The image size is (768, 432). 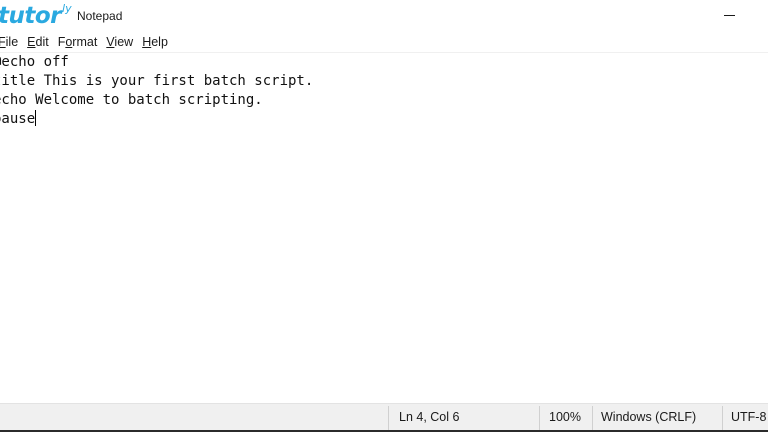 I want to click on menu-format: Format, so click(x=80, y=42).